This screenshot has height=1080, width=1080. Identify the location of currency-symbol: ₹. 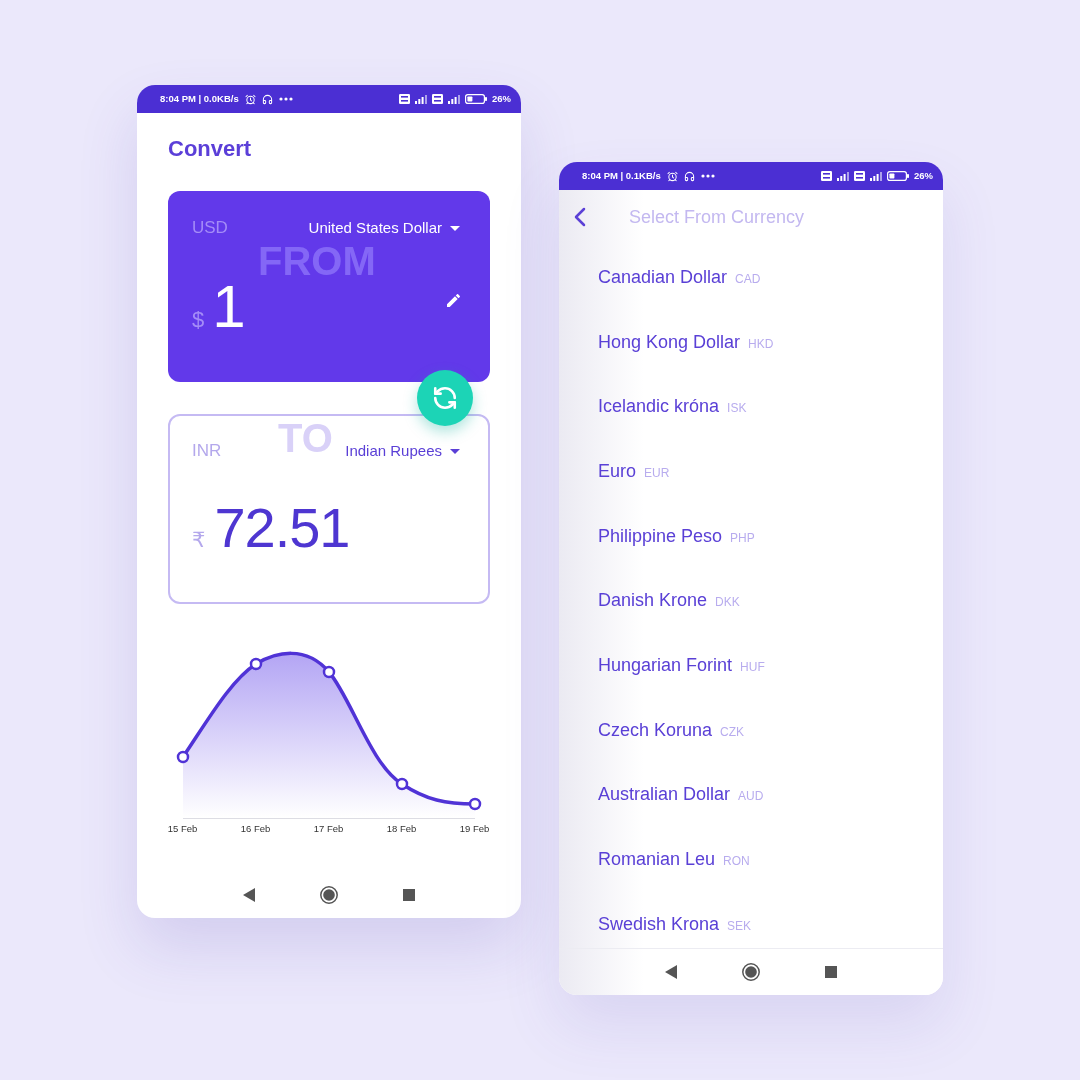
(199, 540).